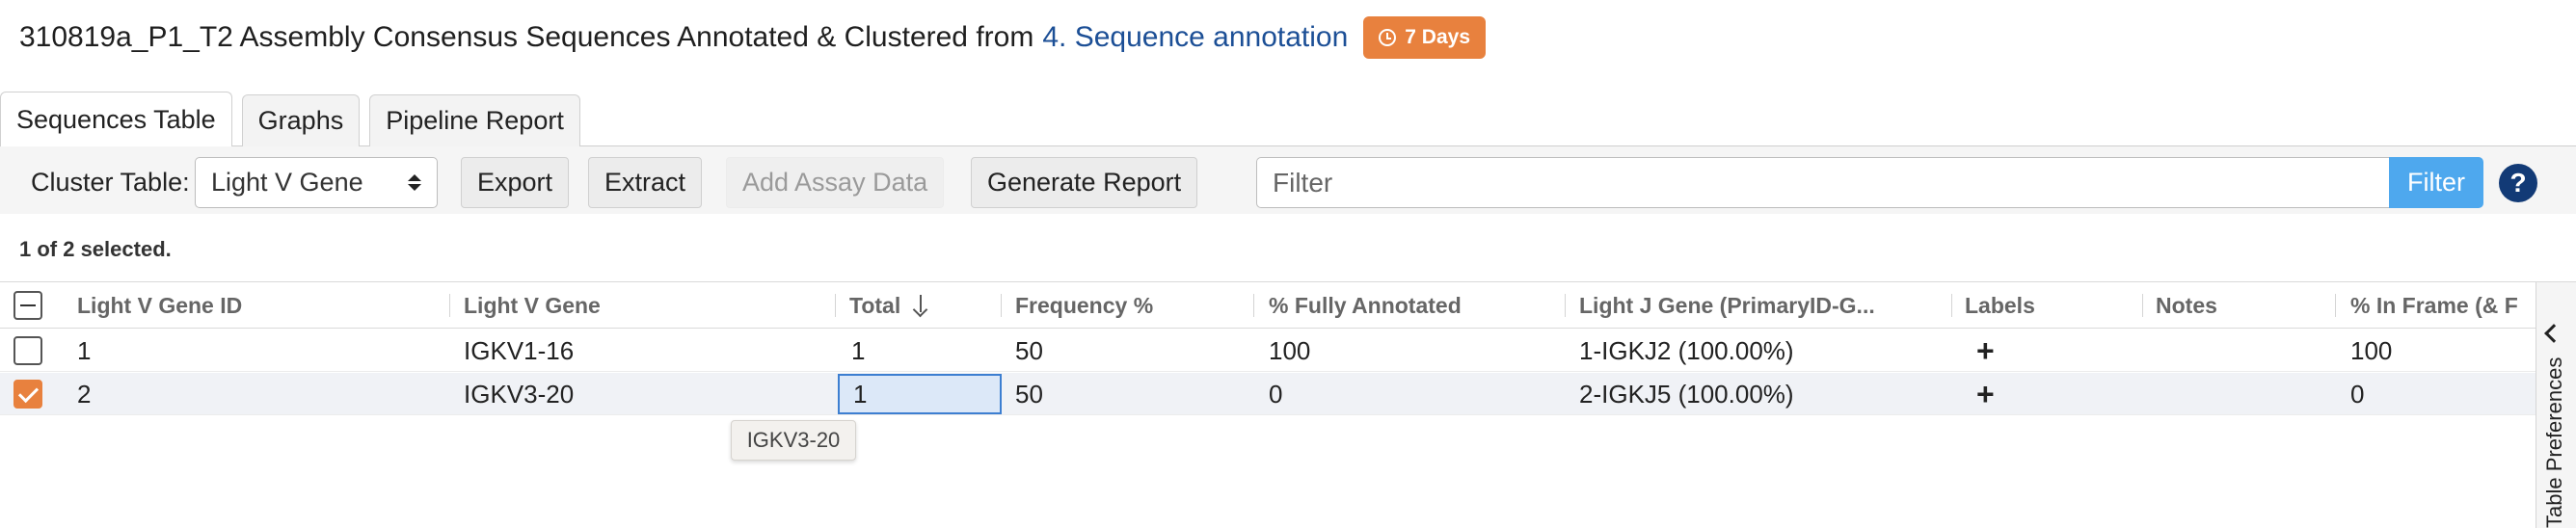 The height and width of the screenshot is (528, 2576). I want to click on column-header-total: Total, so click(922, 305).